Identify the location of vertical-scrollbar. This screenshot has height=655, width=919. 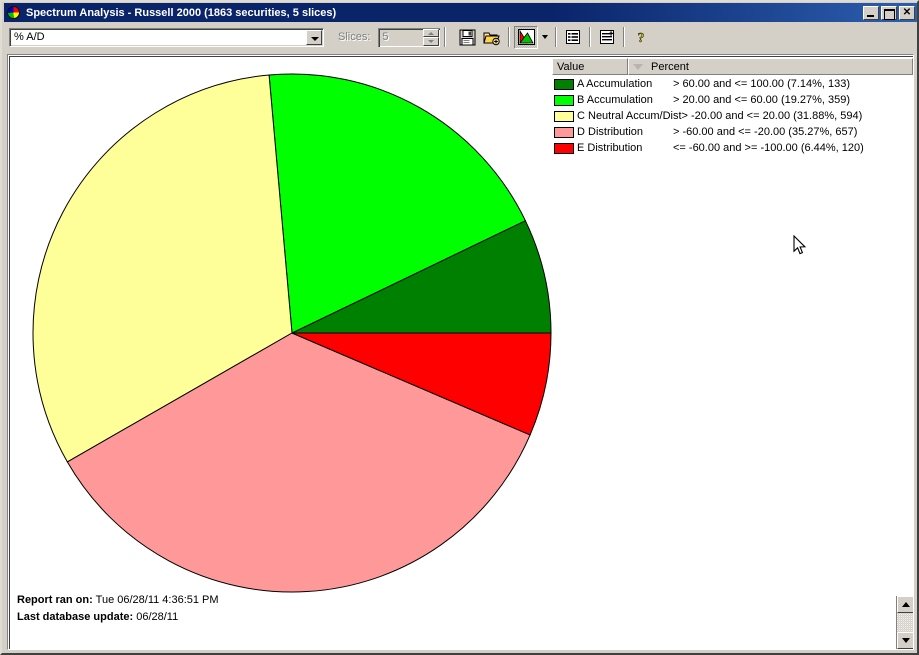
(904, 622).